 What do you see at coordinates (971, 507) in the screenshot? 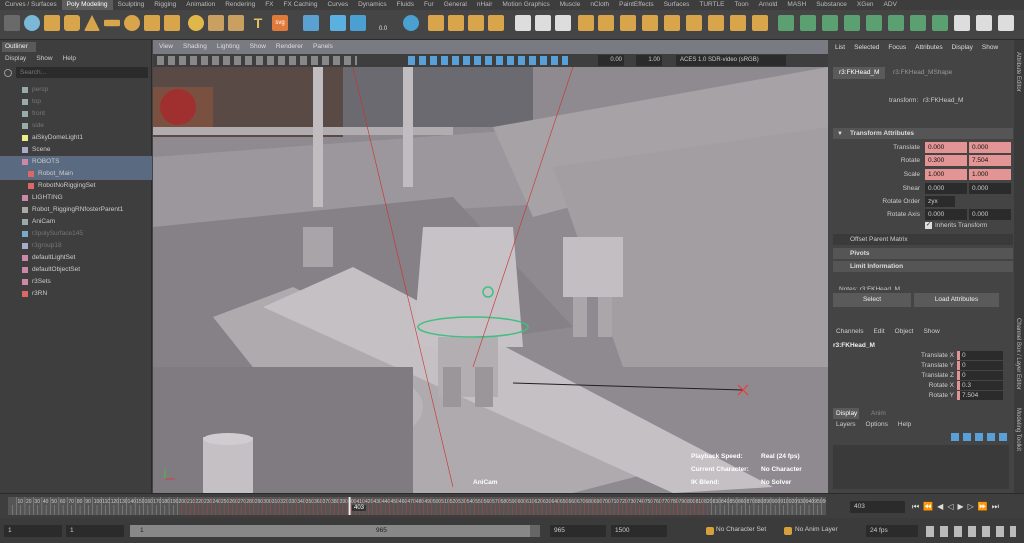
I see `step-forward-icon: ▷` at bounding box center [971, 507].